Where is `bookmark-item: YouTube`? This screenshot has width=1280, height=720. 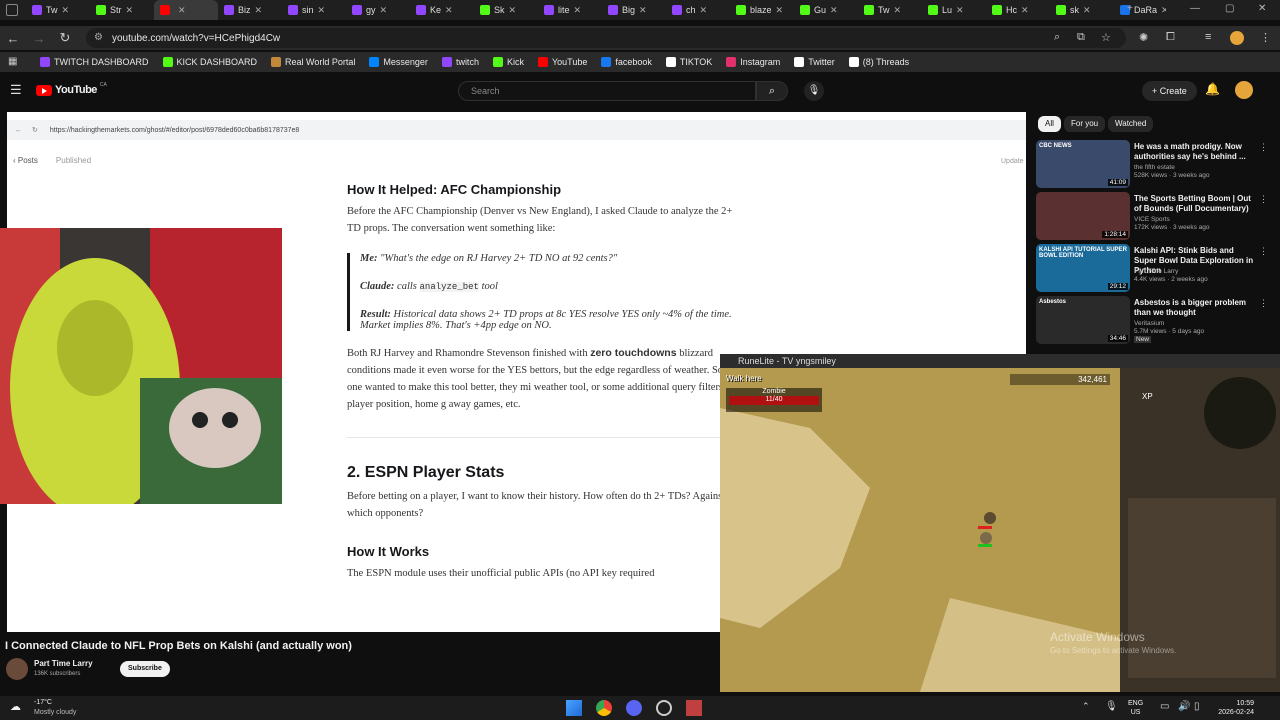 bookmark-item: YouTube is located at coordinates (562, 62).